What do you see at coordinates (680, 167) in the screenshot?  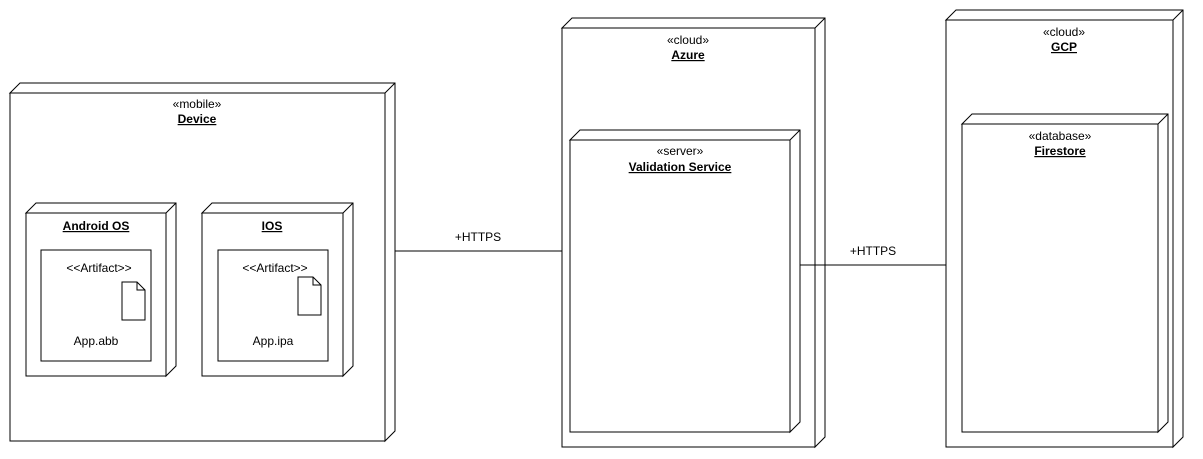 I see `validation-name: Validation Service` at bounding box center [680, 167].